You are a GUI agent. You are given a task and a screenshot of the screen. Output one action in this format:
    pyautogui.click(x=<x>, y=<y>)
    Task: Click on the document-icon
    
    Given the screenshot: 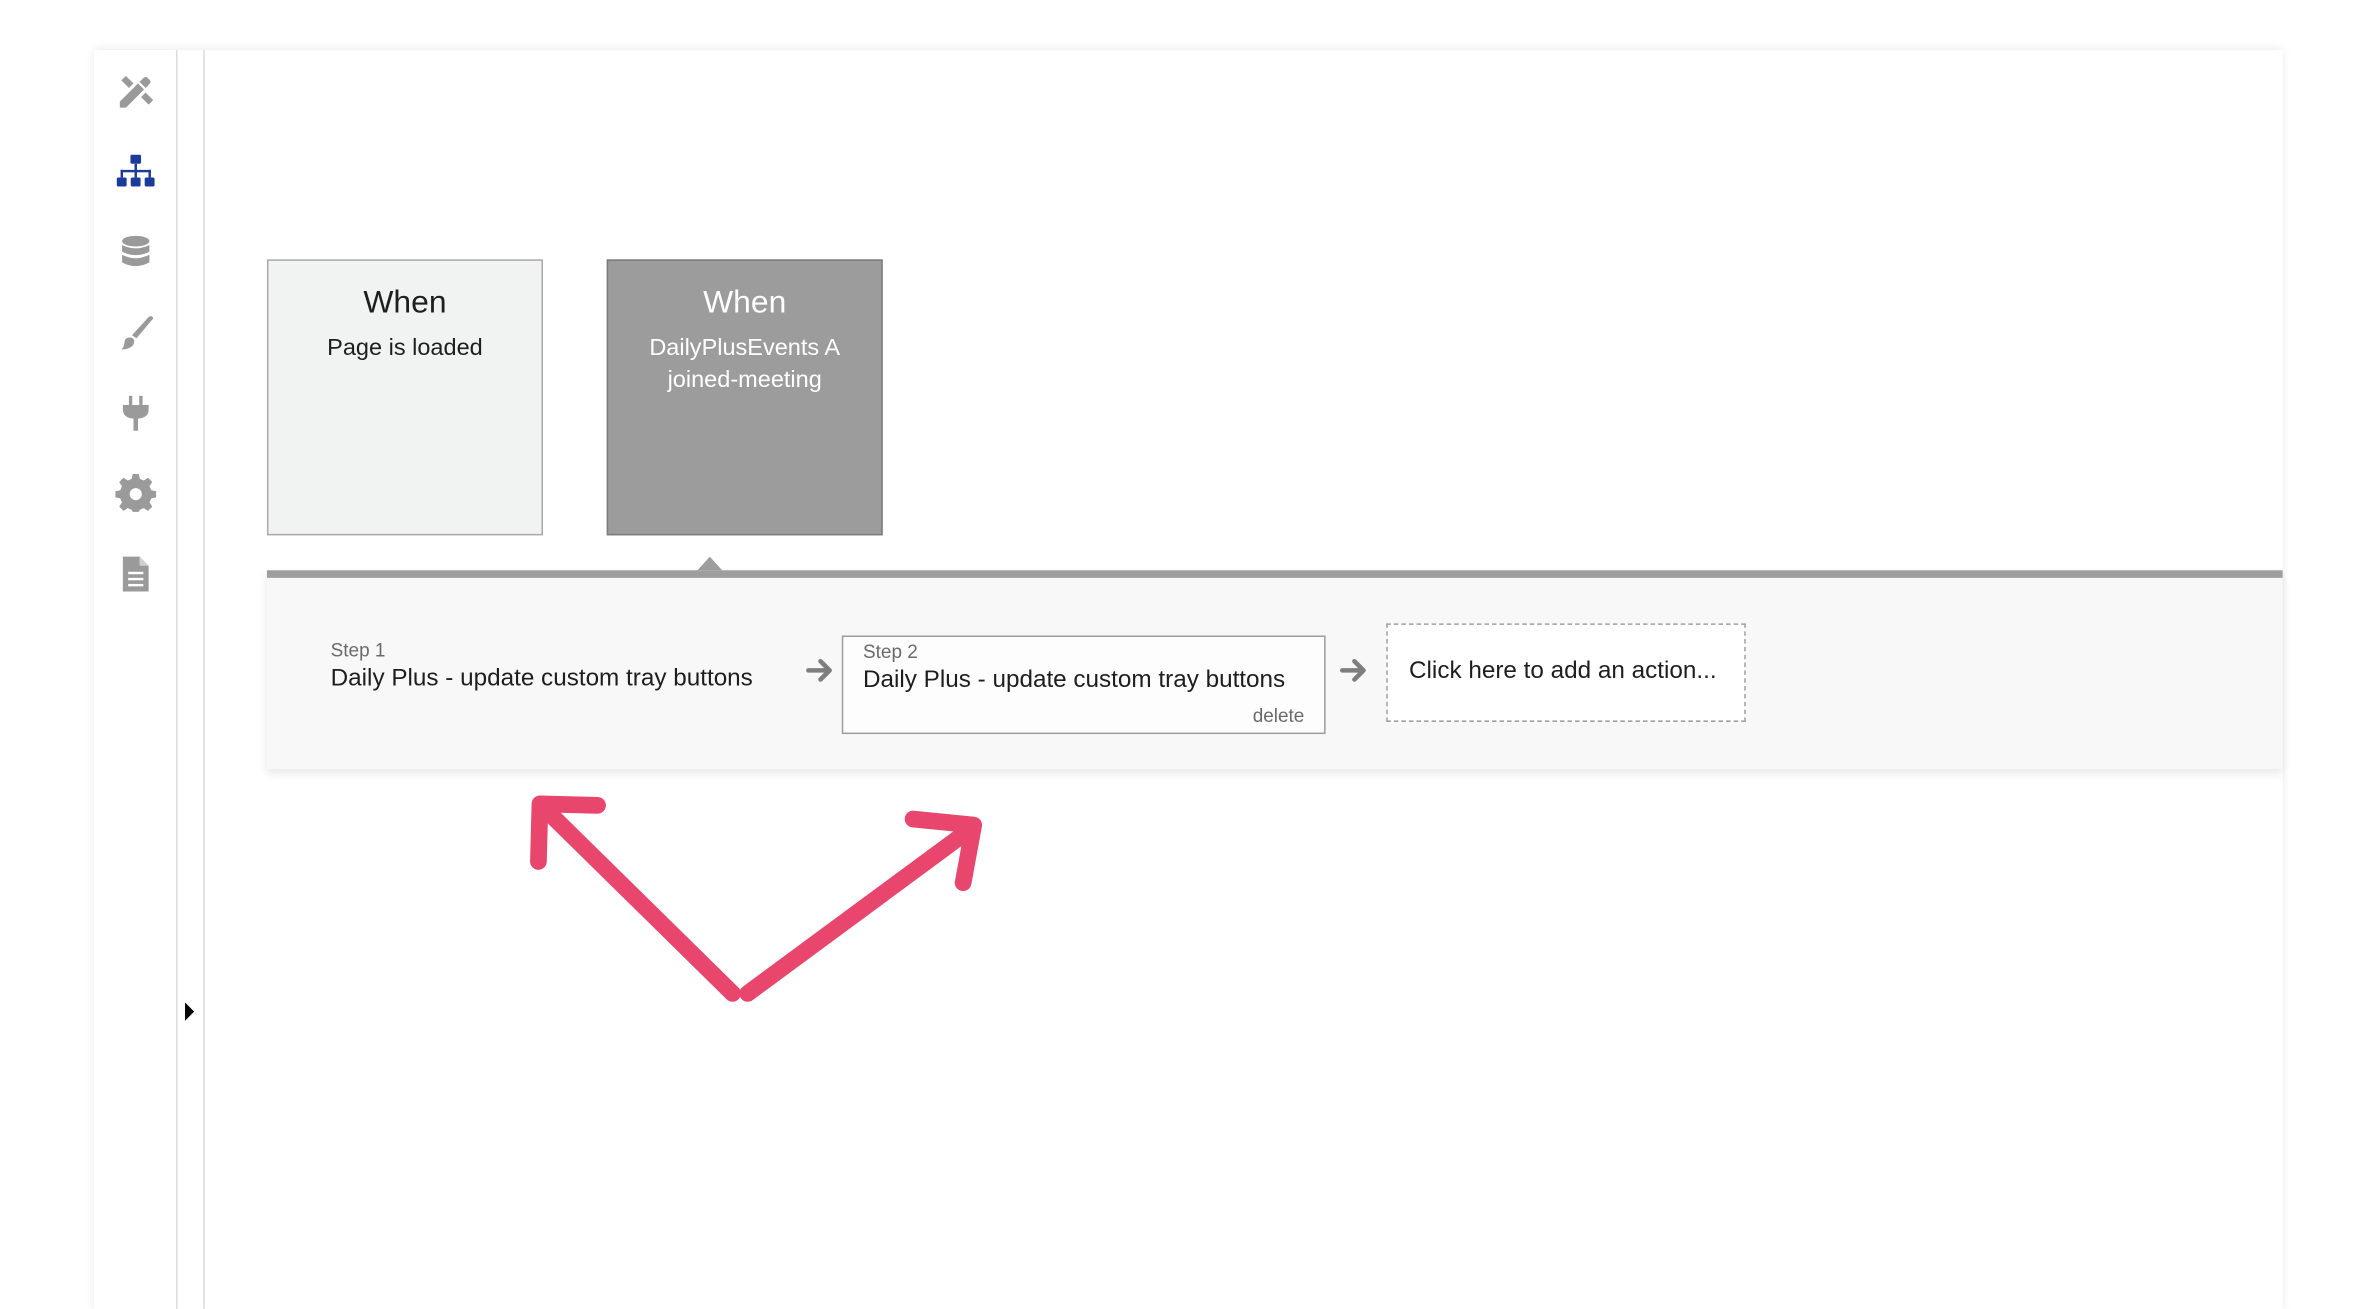 What is the action you would take?
    pyautogui.click(x=135, y=574)
    